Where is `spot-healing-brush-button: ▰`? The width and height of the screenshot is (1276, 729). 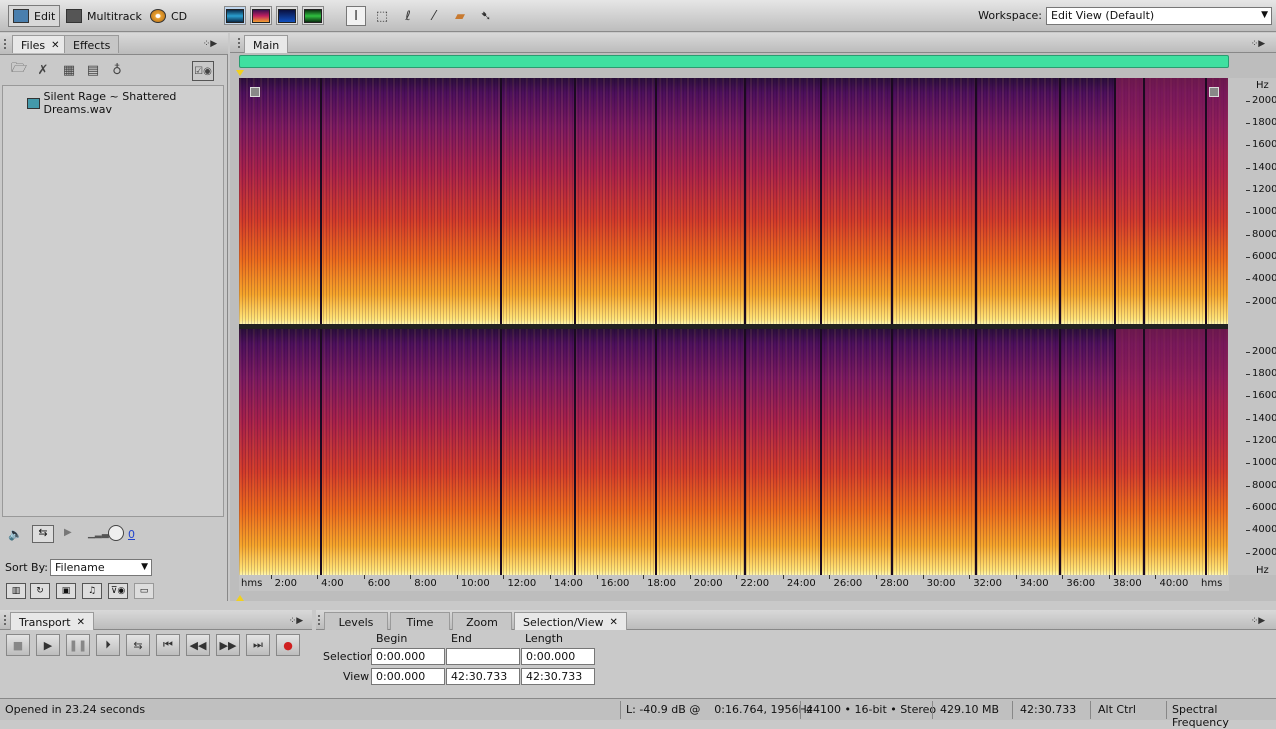 spot-healing-brush-button: ▰ is located at coordinates (460, 16).